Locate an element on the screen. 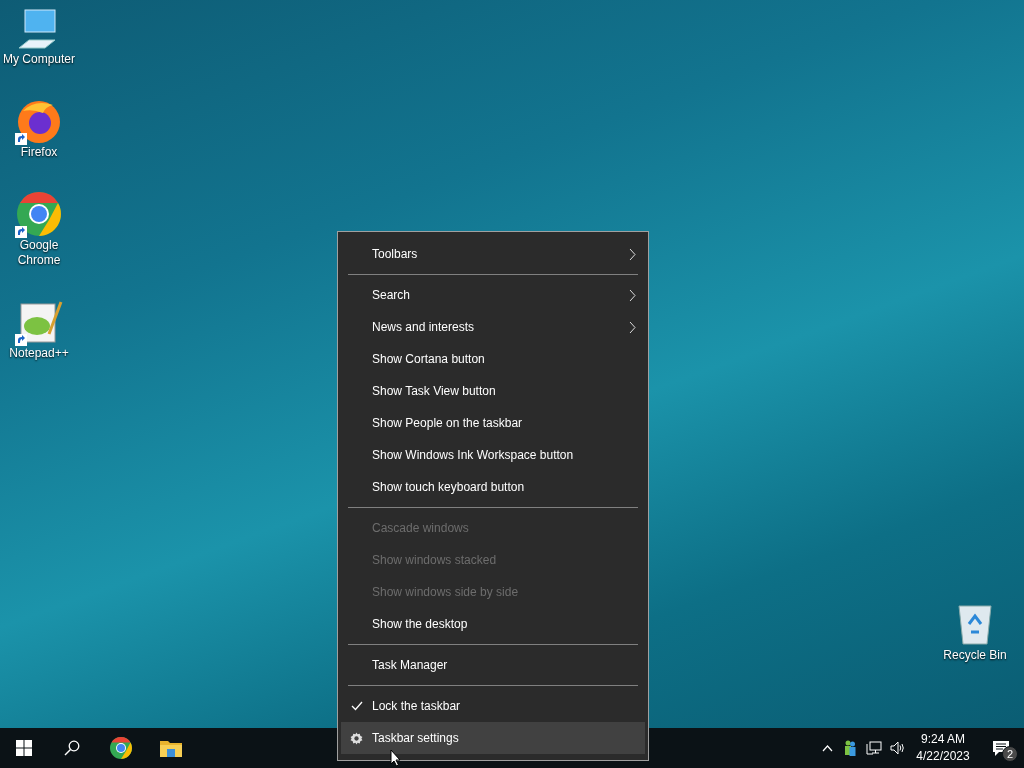 Image resolution: width=1024 pixels, height=768 pixels. clock: 9:24 AM 4/22/2023 is located at coordinates (943, 748).